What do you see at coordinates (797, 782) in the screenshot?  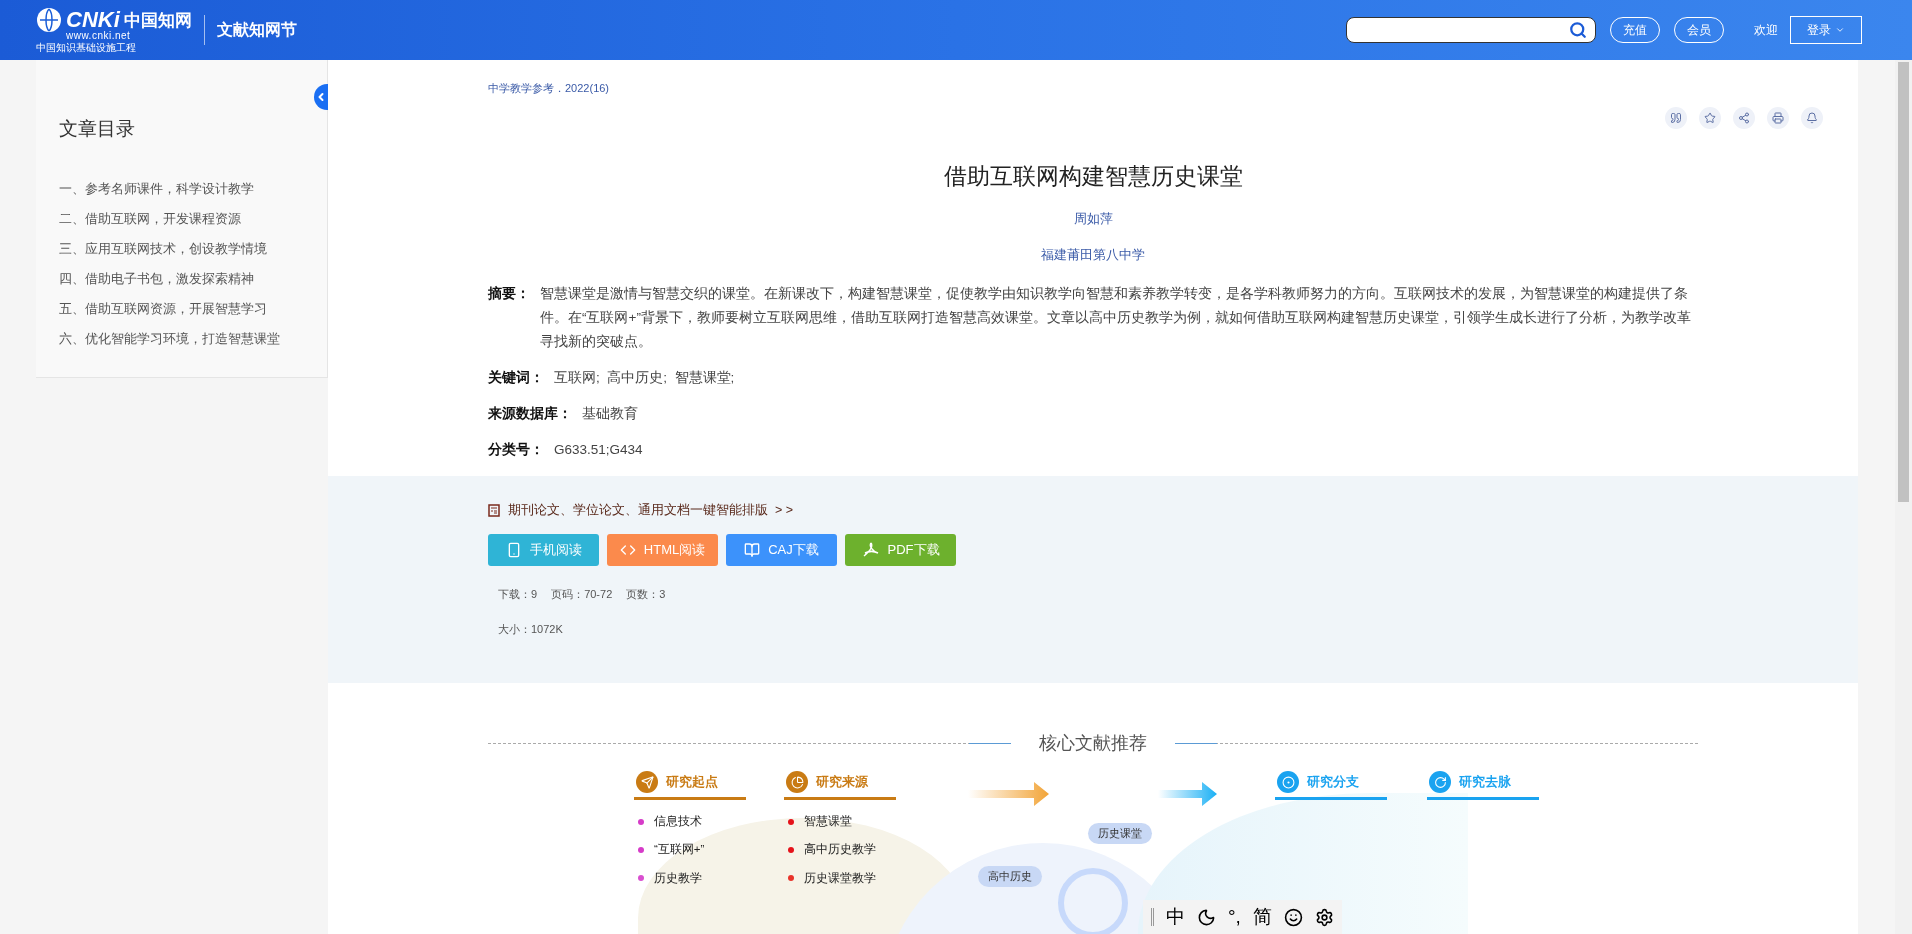 I see `pie-chart-icon` at bounding box center [797, 782].